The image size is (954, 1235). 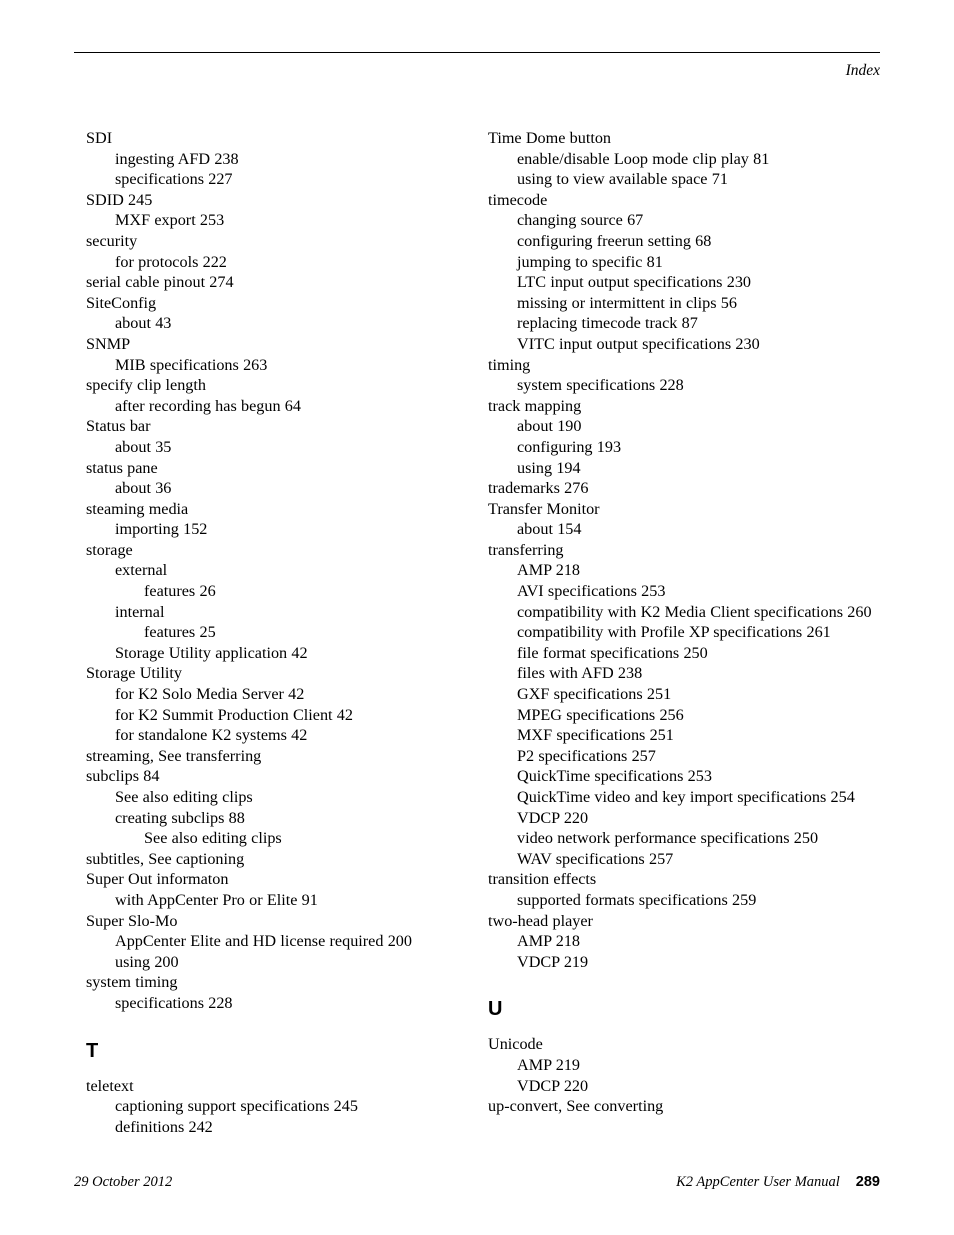 What do you see at coordinates (141, 570) in the screenshot?
I see `index-entry-sub: external` at bounding box center [141, 570].